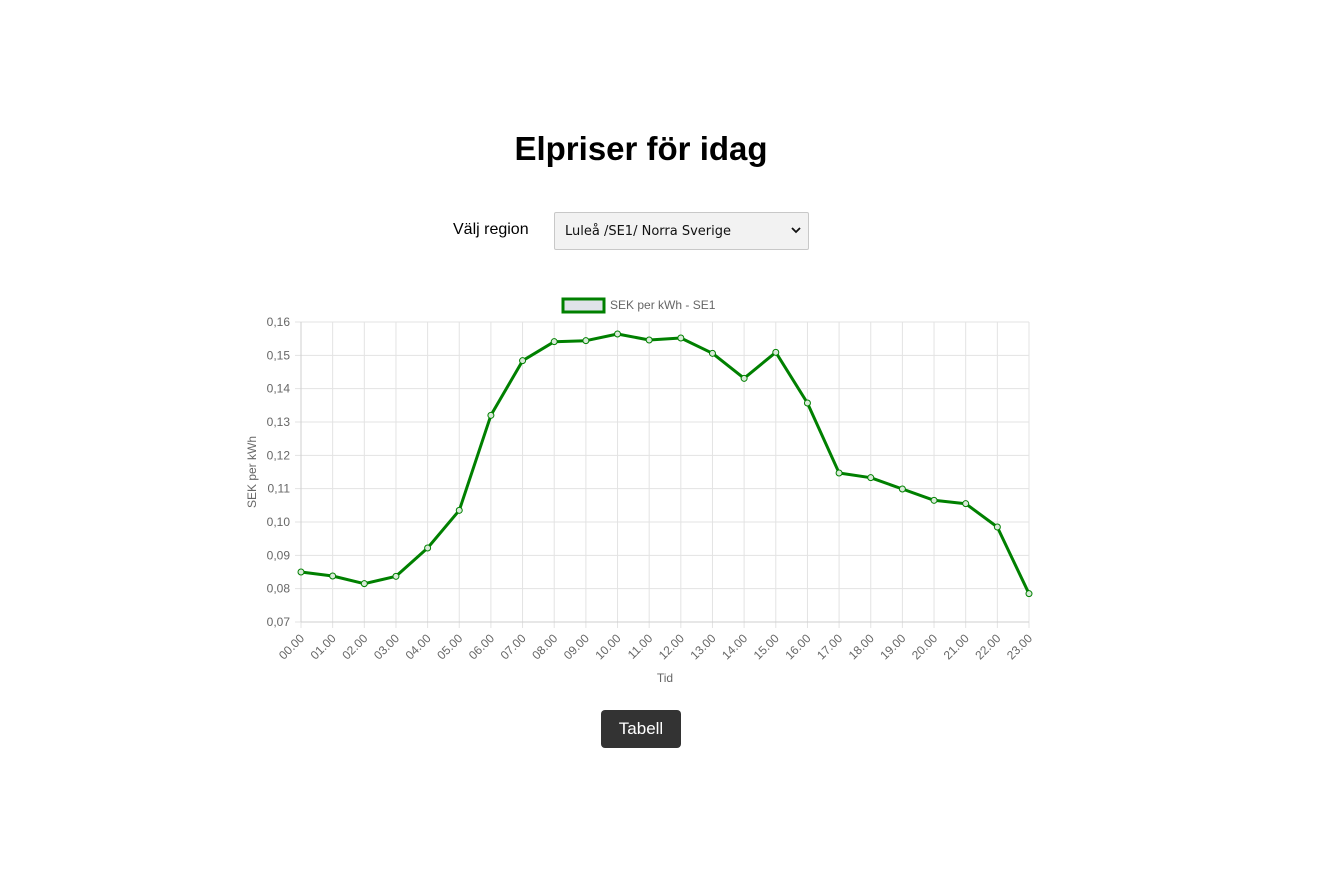 The height and width of the screenshot is (884, 1337). Describe the element at coordinates (418, 646) in the screenshot. I see `x-tick-label: 04.00` at that location.